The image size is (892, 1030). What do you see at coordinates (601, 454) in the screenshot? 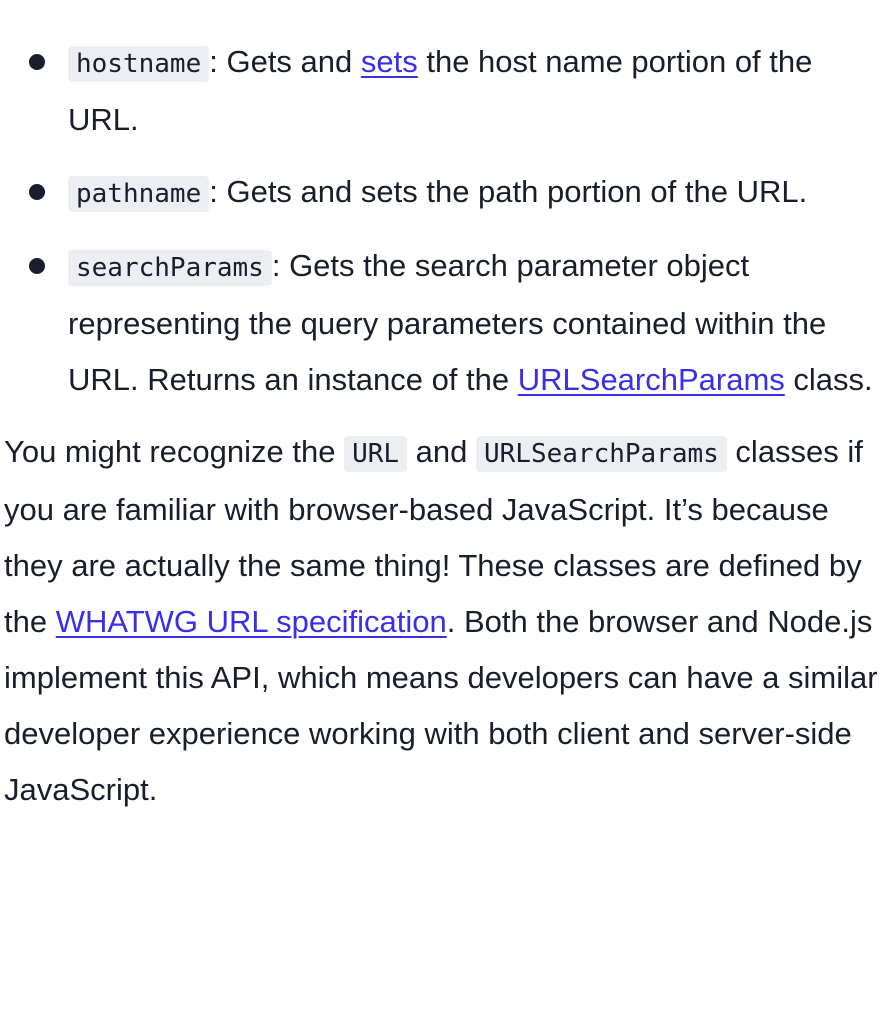
I see `code-urlsearchparams: URLSearchParams` at bounding box center [601, 454].